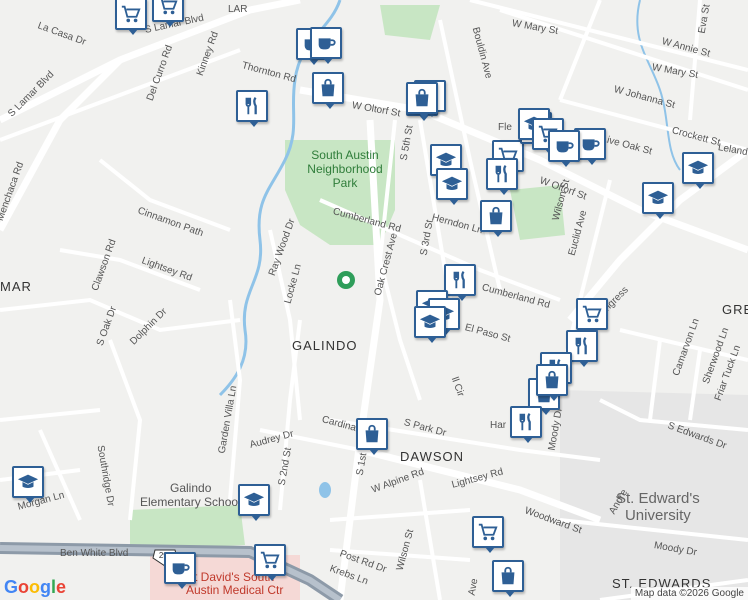 The height and width of the screenshot is (600, 748). Describe the element at coordinates (16, 286) in the screenshot. I see `area-mar: MAR` at that location.